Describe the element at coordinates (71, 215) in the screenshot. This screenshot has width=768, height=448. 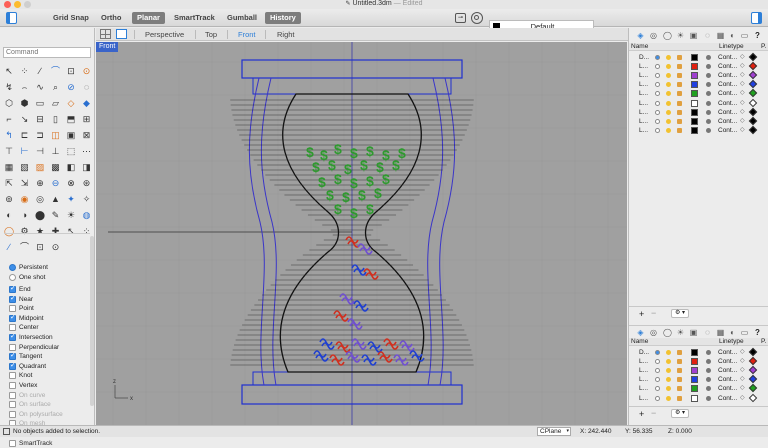
I see `sun-icon: ☀` at that location.